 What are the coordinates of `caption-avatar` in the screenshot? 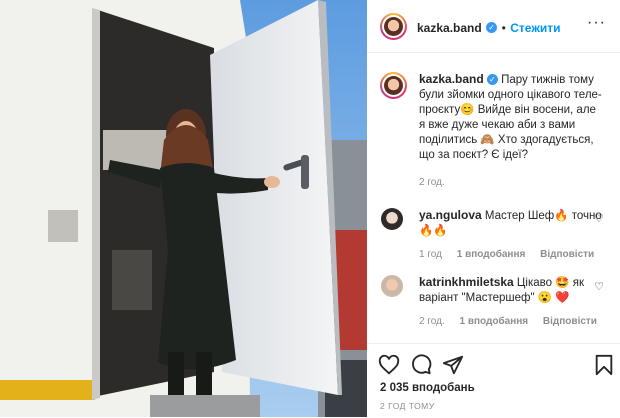 It's located at (393, 85).